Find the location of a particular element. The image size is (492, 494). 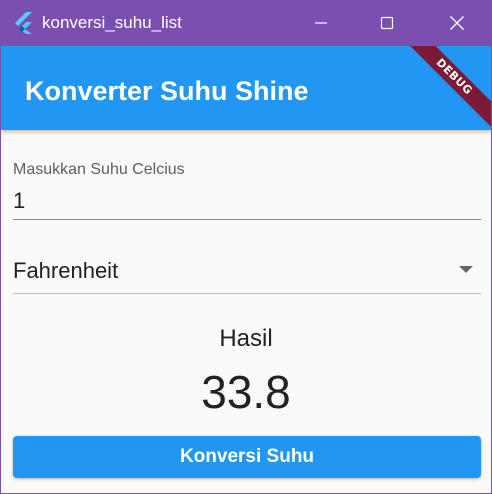

unit-dropdown: Fahrenheit is located at coordinates (247, 270).